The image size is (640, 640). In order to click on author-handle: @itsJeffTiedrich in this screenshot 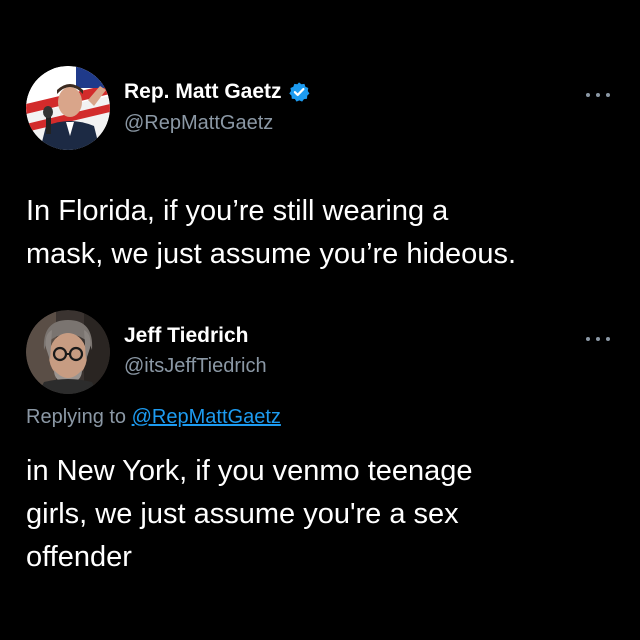, I will do `click(195, 366)`.